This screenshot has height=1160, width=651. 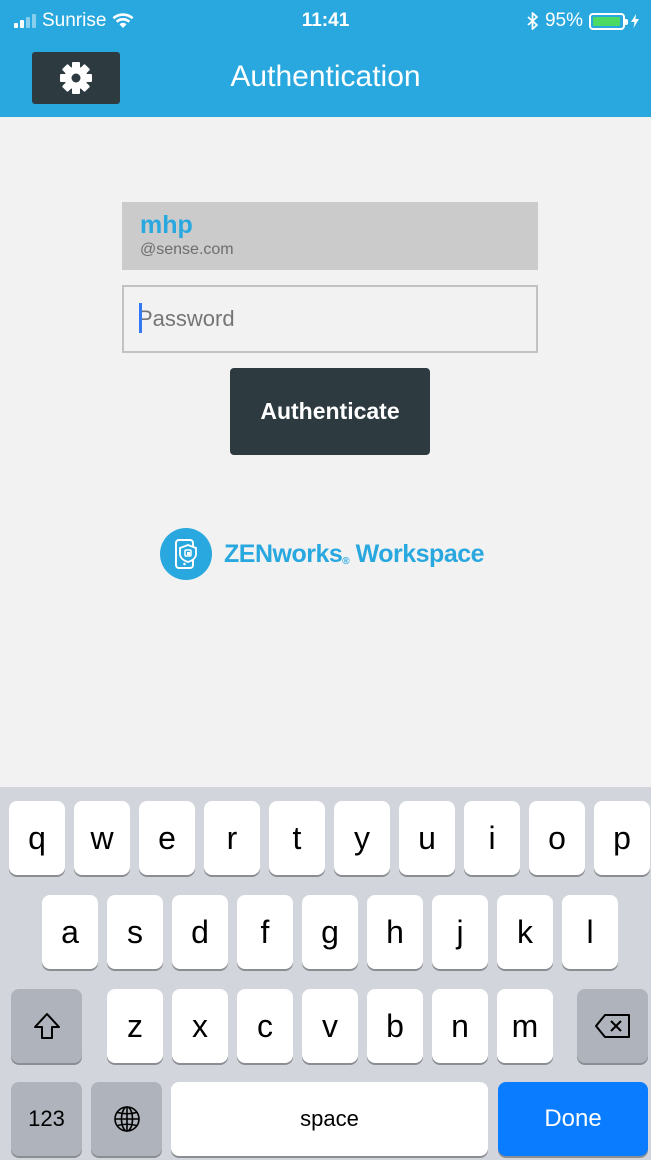 What do you see at coordinates (200, 932) in the screenshot?
I see `key-d: d` at bounding box center [200, 932].